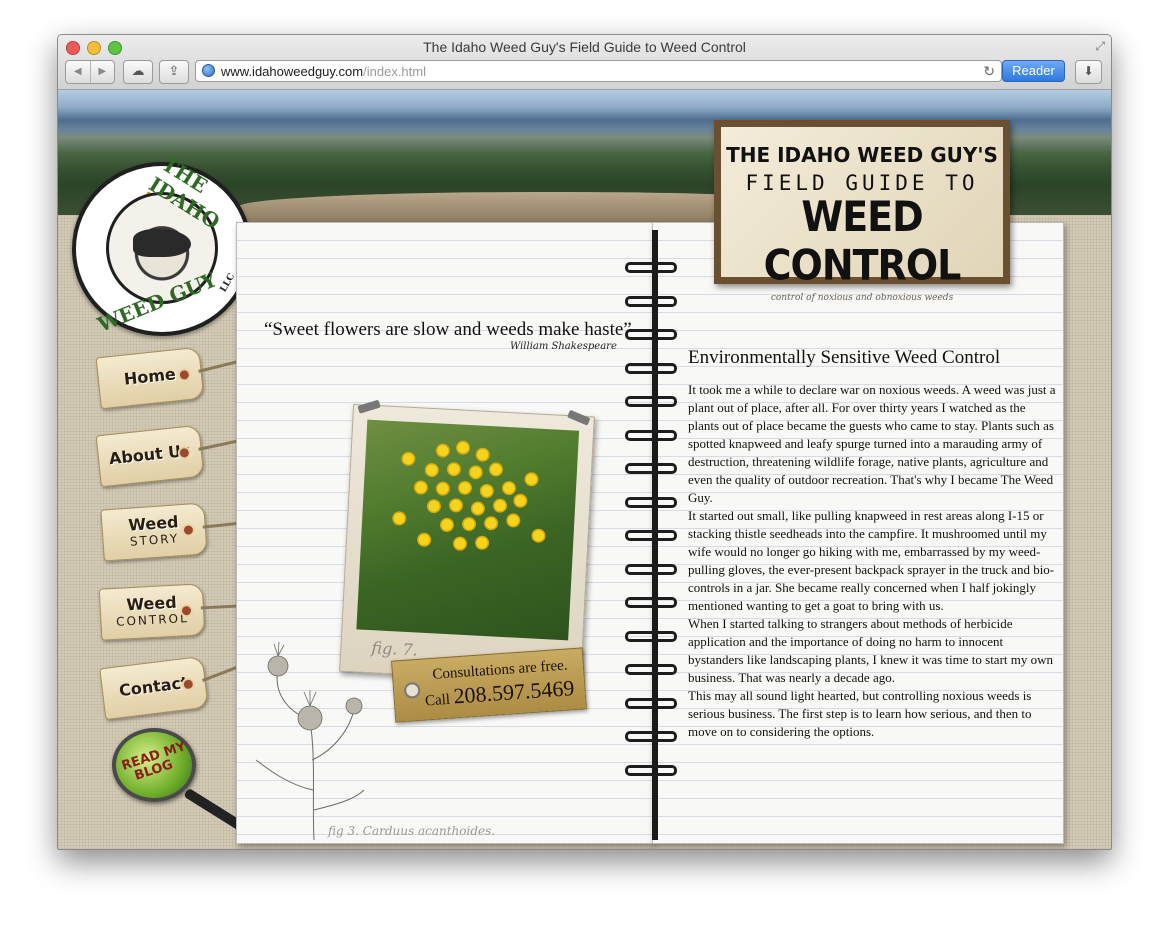 The height and width of the screenshot is (928, 1167). I want to click on nav-contact: Contact, so click(184, 687).